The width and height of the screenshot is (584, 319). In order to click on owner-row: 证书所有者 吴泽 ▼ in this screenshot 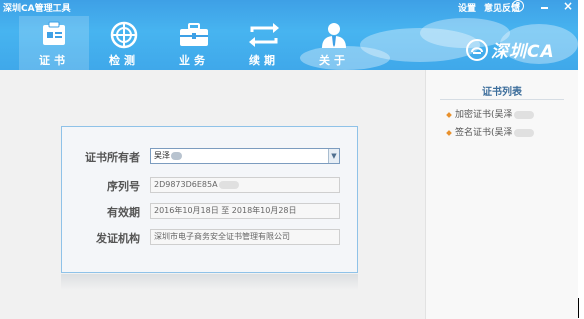, I will do `click(209, 157)`.